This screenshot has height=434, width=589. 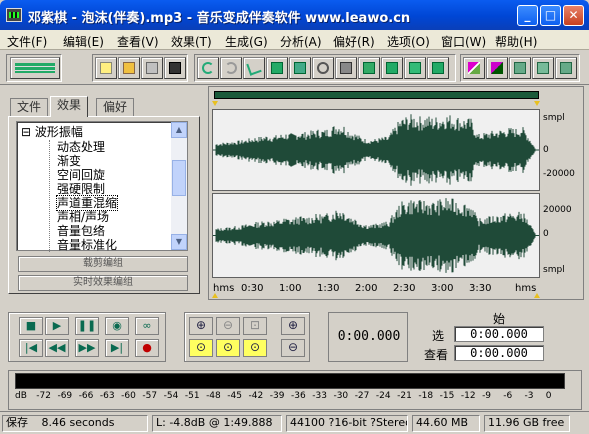 What do you see at coordinates (362, 396) in the screenshot?
I see `meter-scale-label: -27` at bounding box center [362, 396].